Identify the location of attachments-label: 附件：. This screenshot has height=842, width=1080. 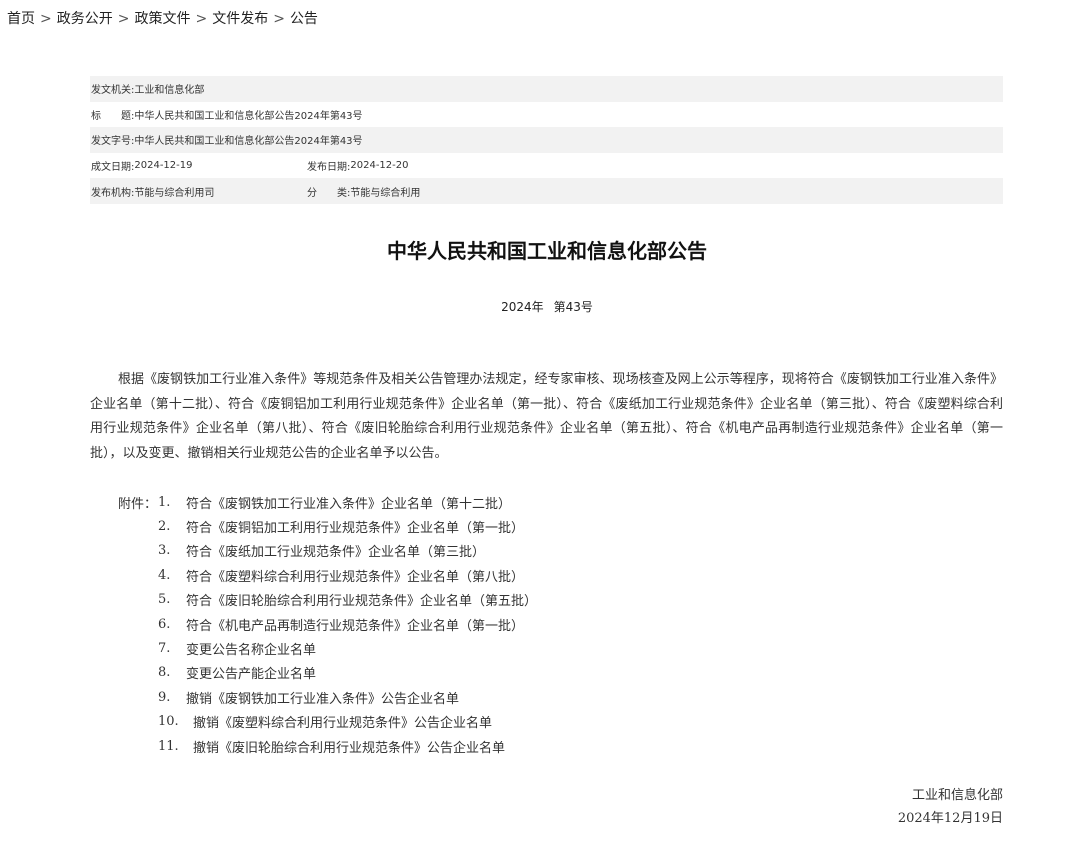
(138, 504).